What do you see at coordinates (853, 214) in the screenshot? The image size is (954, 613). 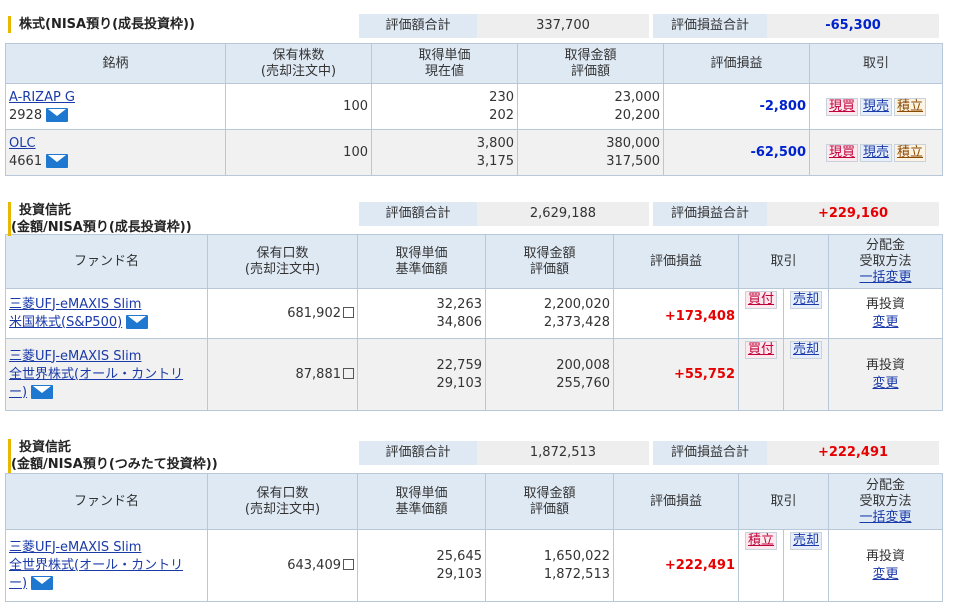 I see `pl-total-value: +229,160` at bounding box center [853, 214].